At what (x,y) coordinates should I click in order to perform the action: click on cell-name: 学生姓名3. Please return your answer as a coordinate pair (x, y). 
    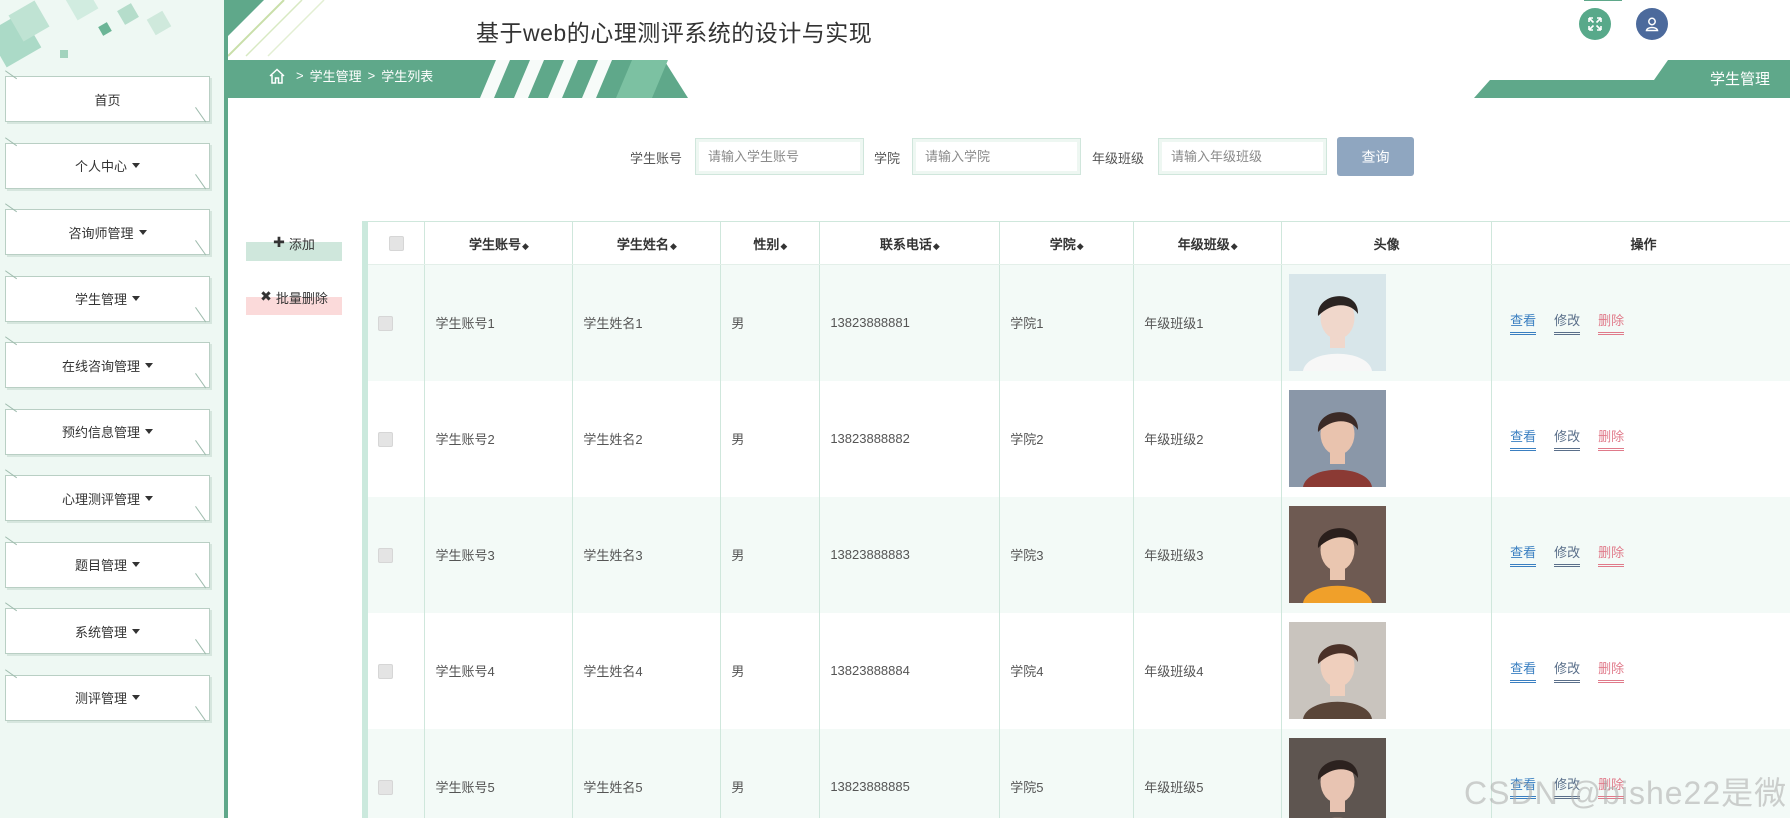
    Looking at the image, I should click on (647, 554).